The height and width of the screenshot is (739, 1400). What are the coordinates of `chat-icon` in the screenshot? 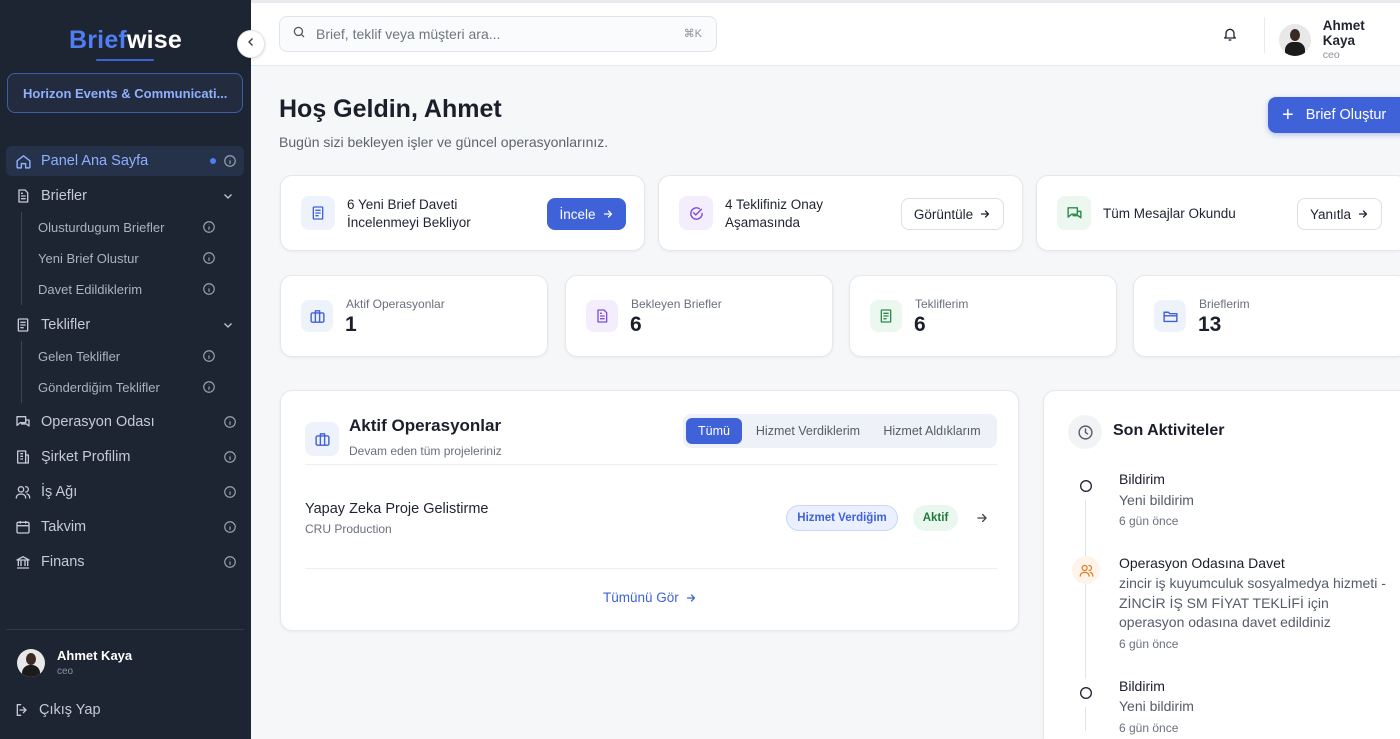 It's located at (23, 422).